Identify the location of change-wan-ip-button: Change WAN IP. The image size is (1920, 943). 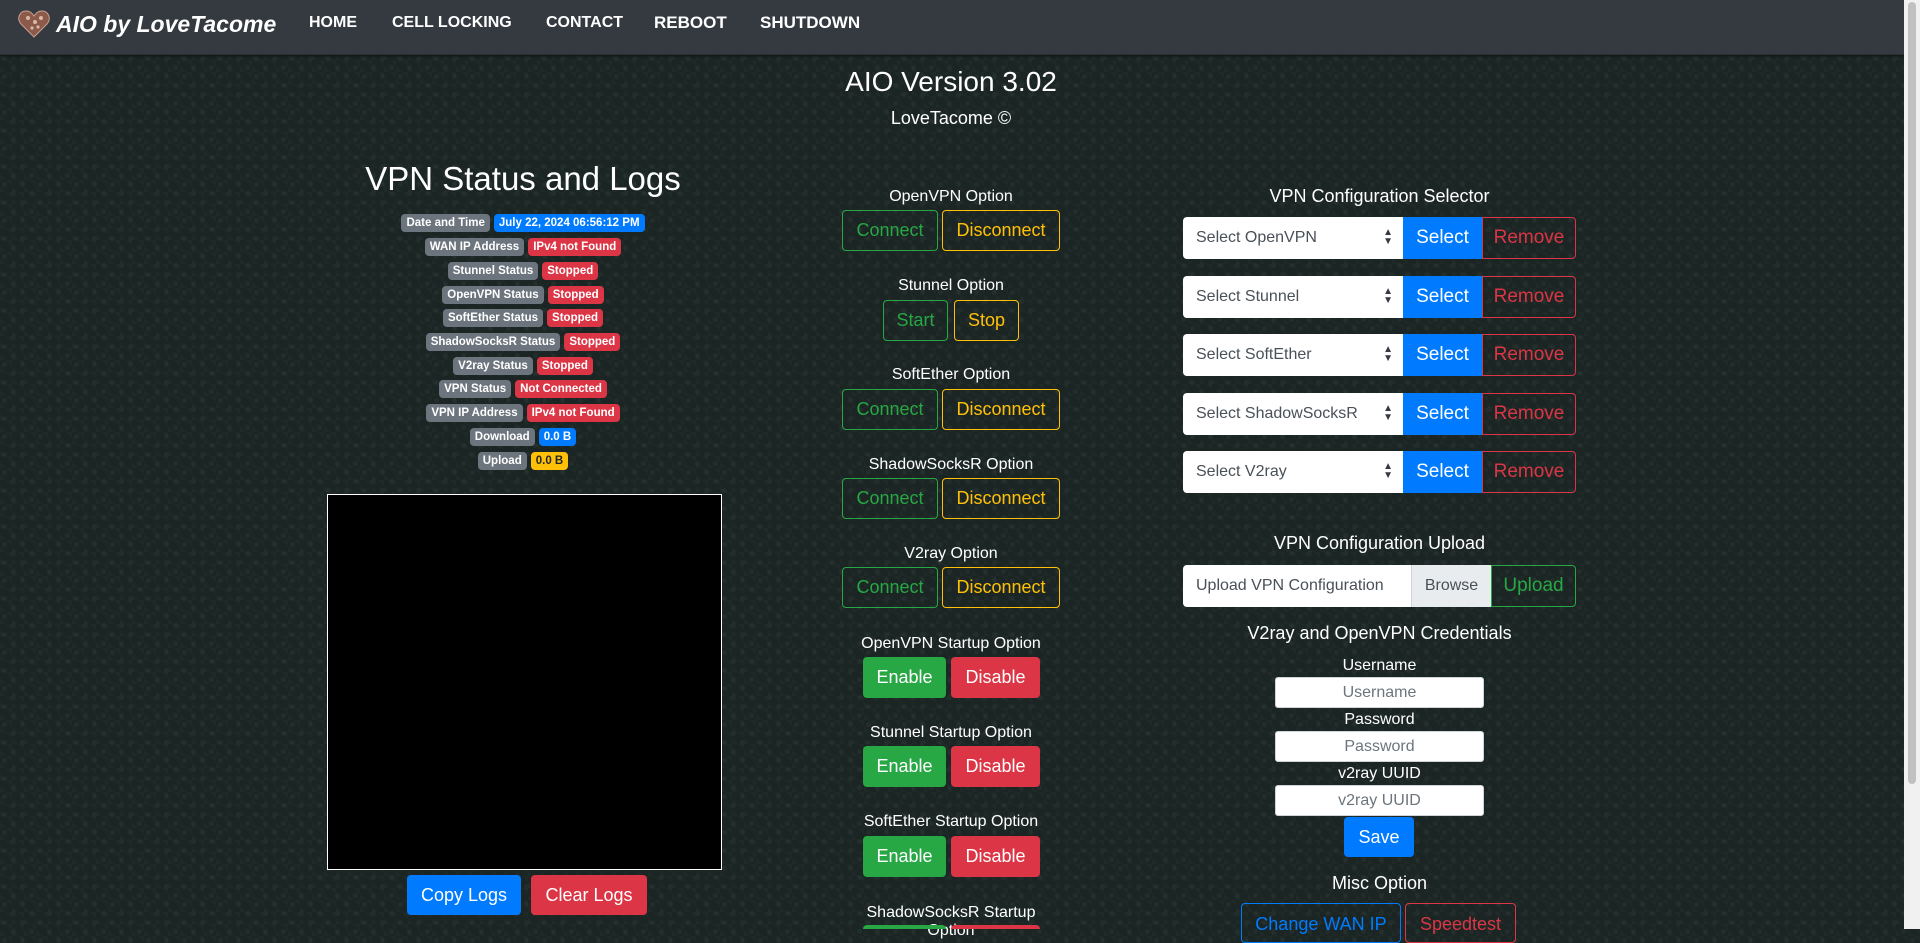
(1321, 923).